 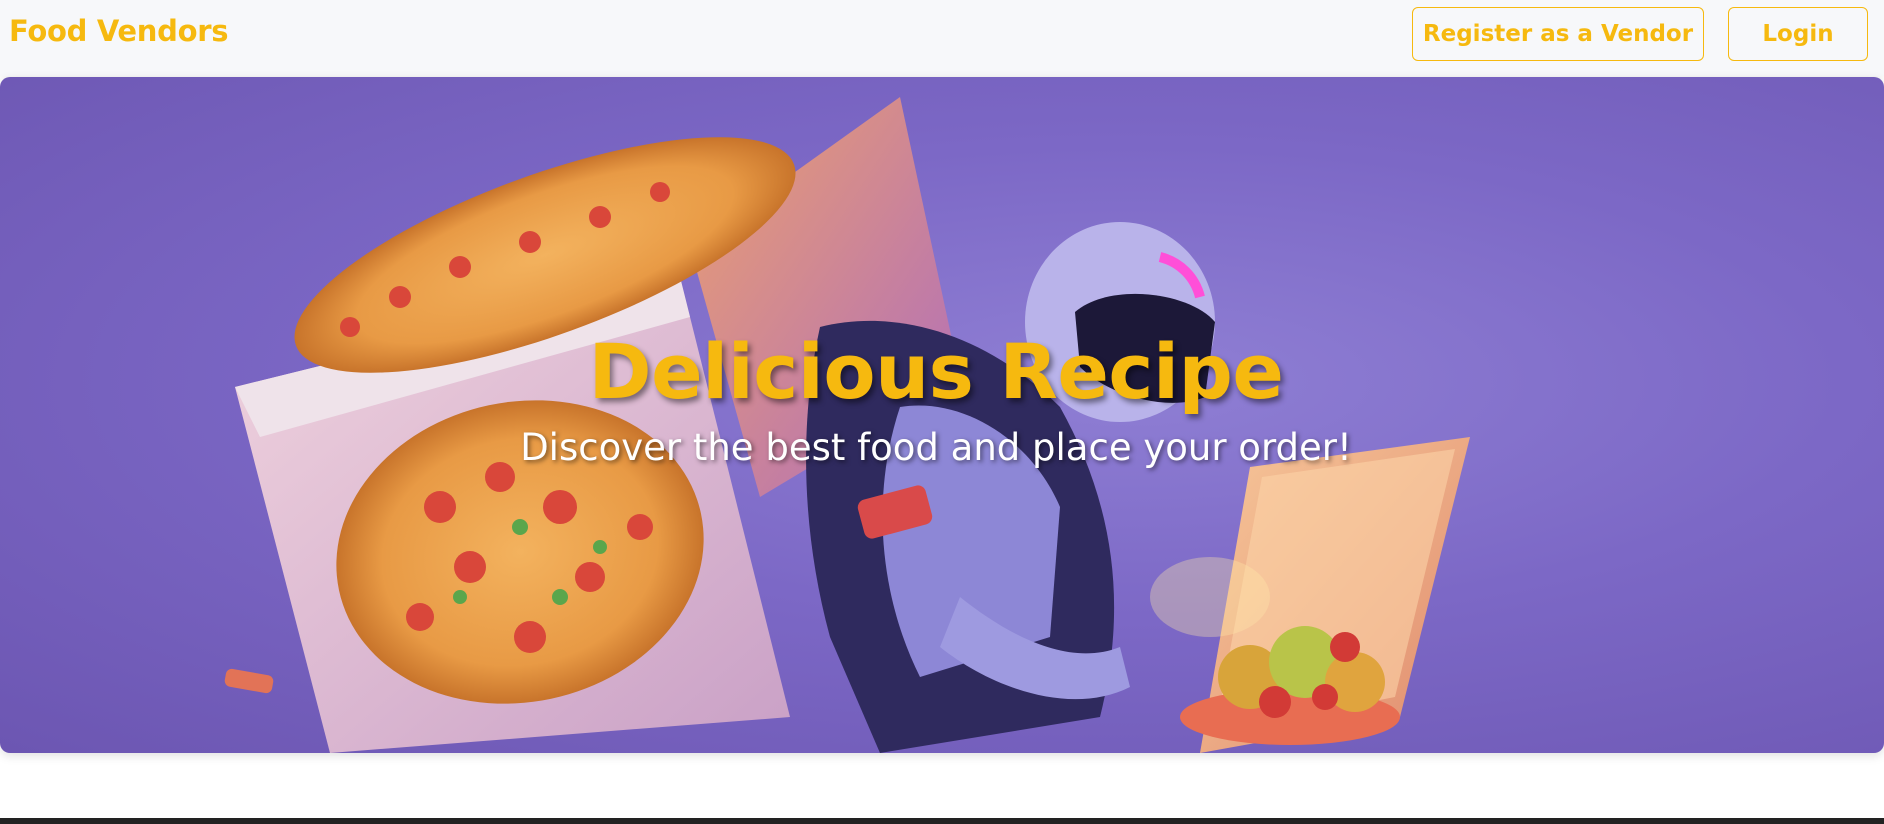 What do you see at coordinates (118, 31) in the screenshot?
I see `brand-logo-text: Food Vendors` at bounding box center [118, 31].